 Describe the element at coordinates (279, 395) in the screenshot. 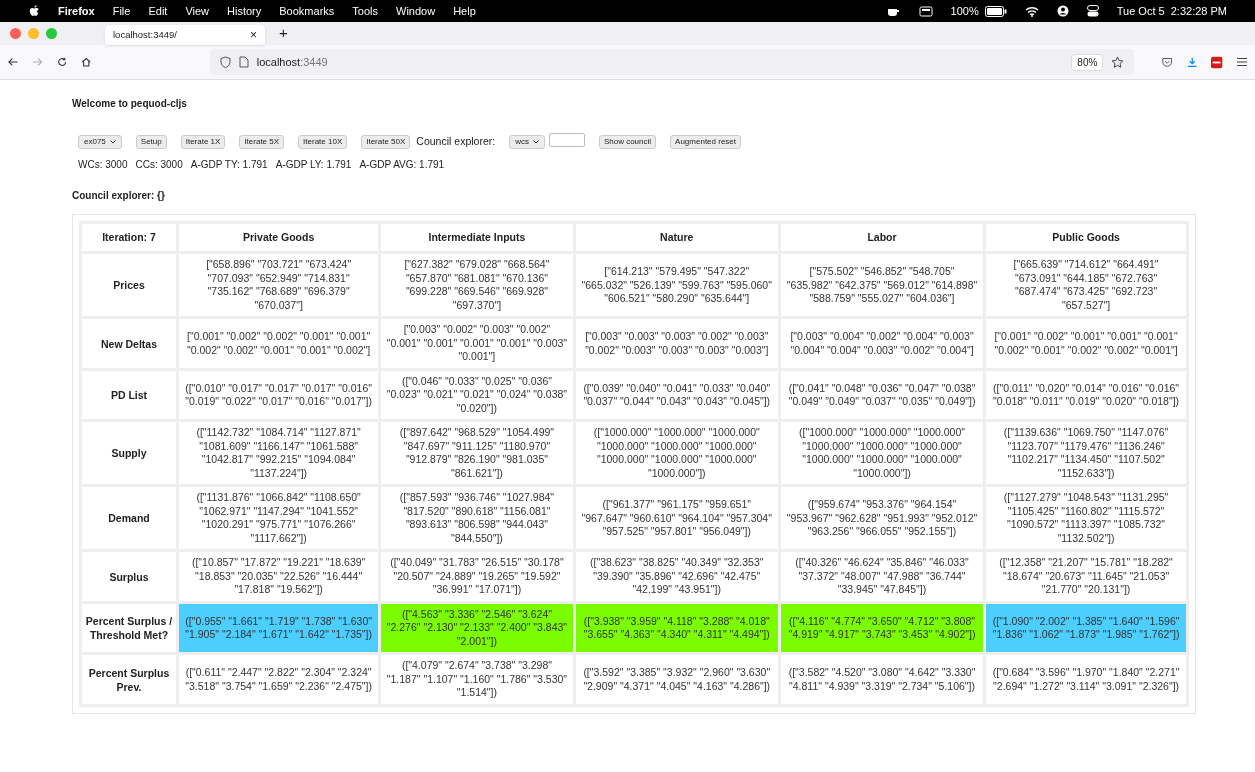

I see `table-cell: (["0.010" "0.017" "0.017" "0.017" "0.016" "0.019" "0.022" "0.017" "0.016" "0.017"])` at that location.